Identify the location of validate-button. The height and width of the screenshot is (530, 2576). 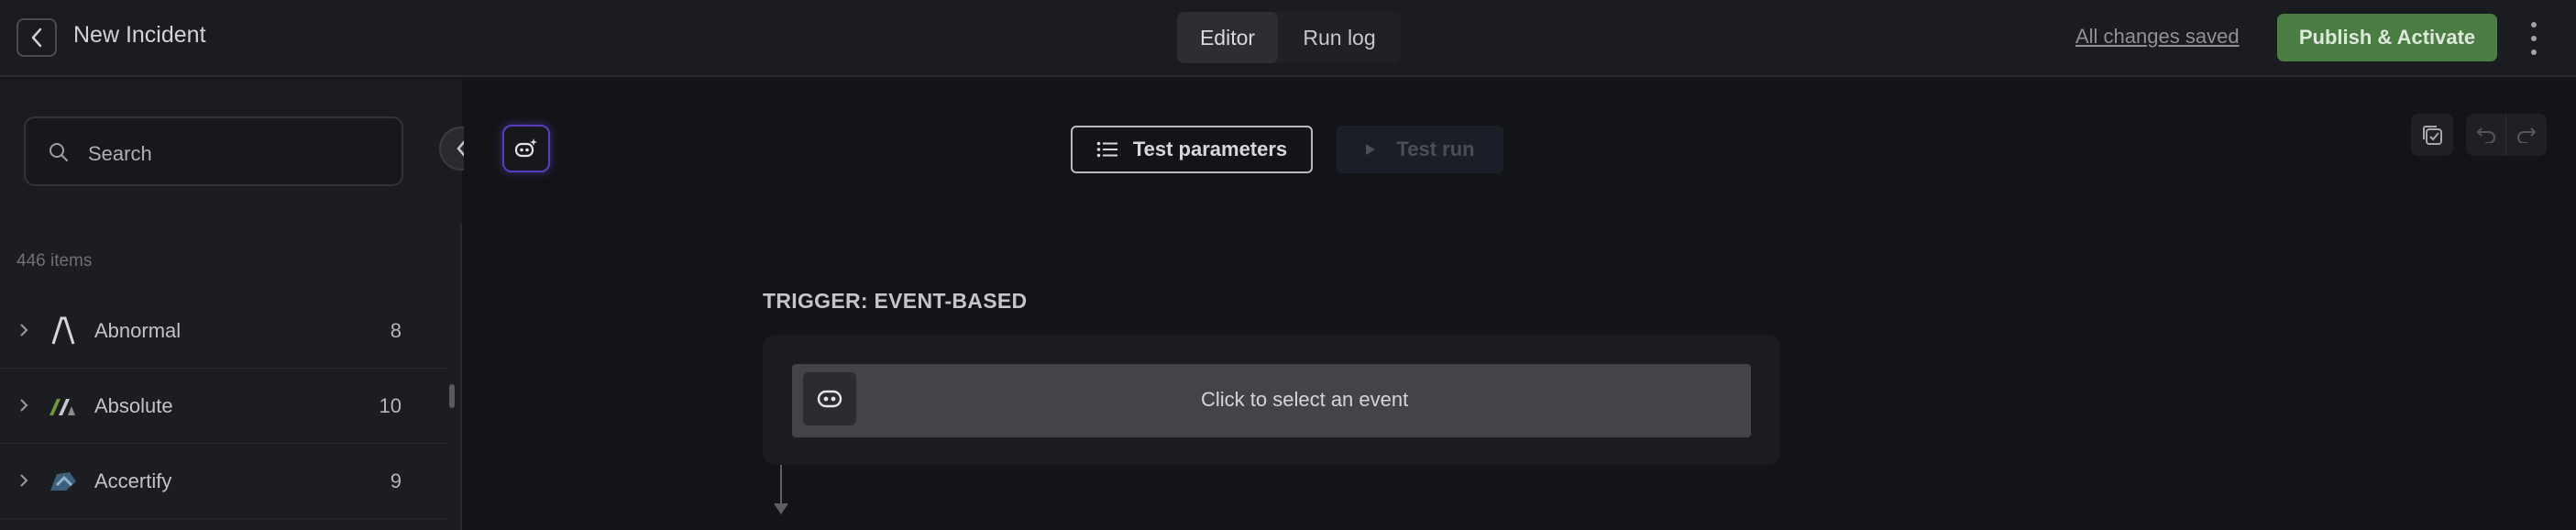
(2432, 135).